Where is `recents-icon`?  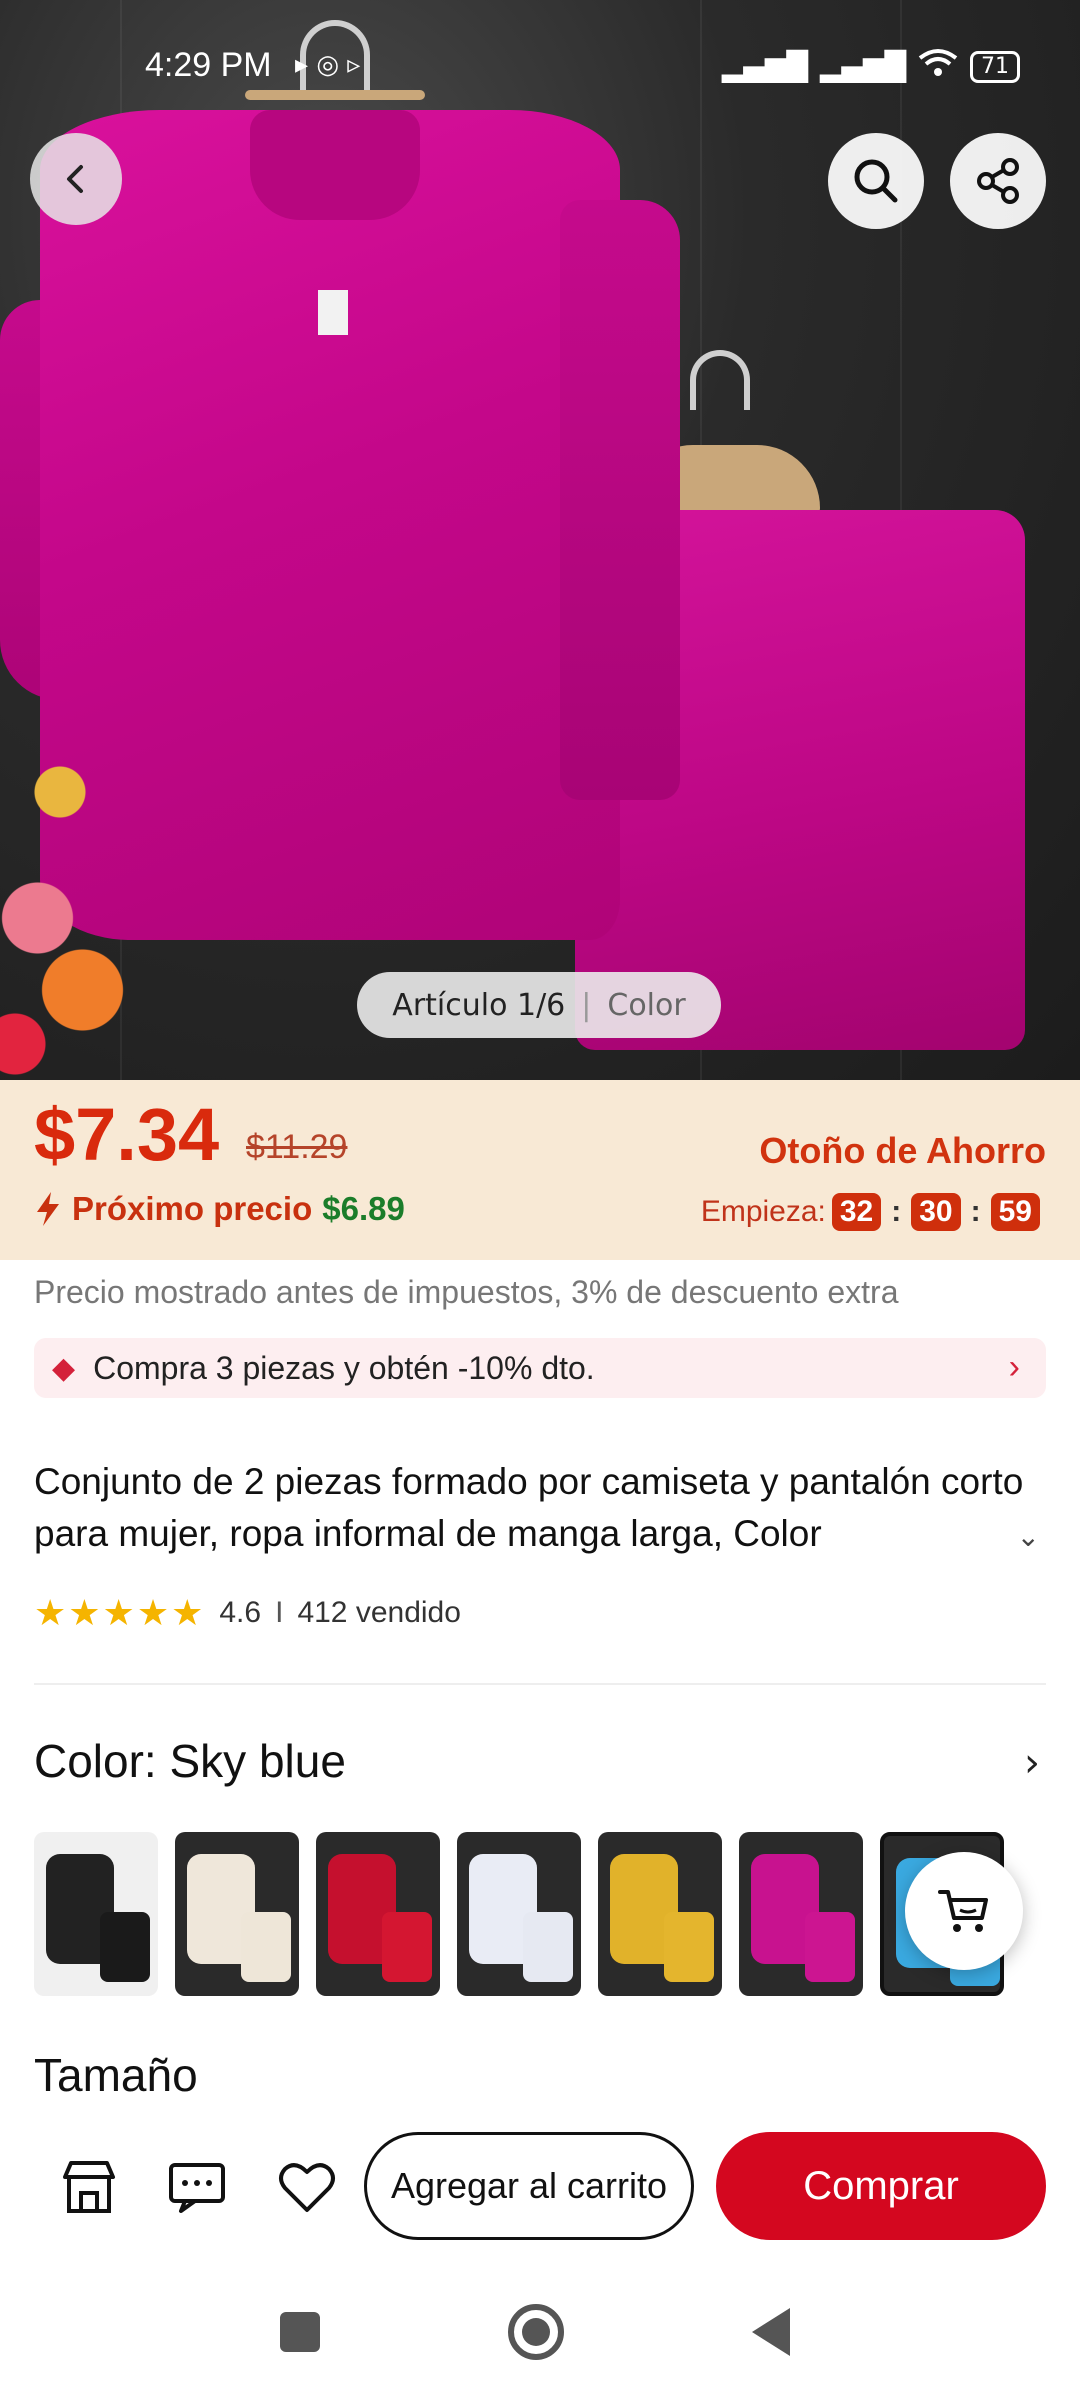 recents-icon is located at coordinates (300, 2332).